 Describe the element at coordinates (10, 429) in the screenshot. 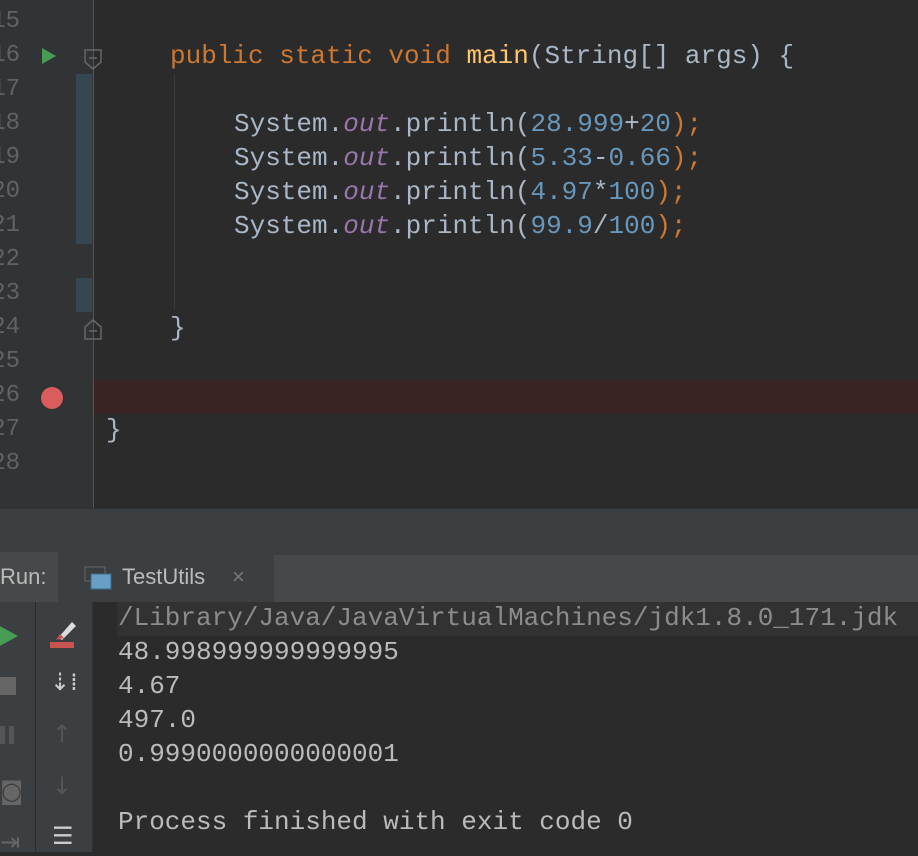

I see `line-number: 27` at that location.